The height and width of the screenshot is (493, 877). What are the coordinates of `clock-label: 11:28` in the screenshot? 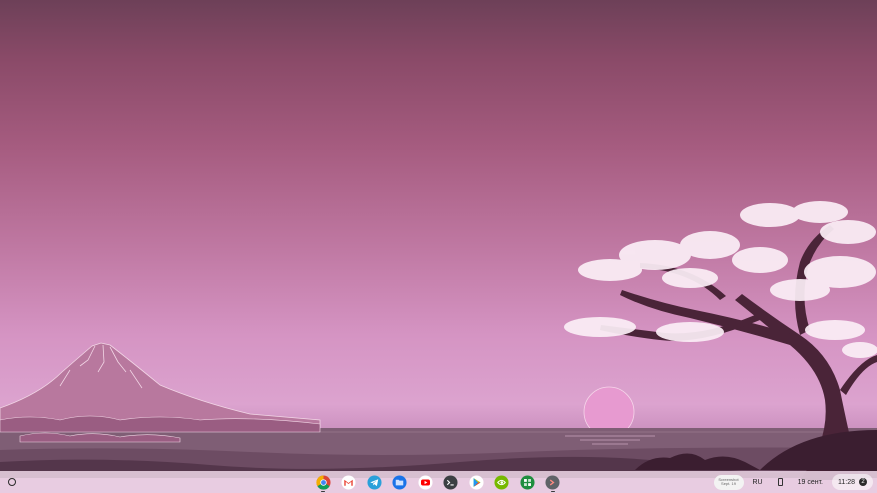 It's located at (846, 482).